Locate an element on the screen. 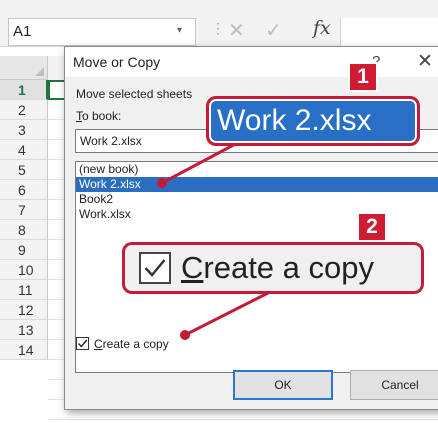 The image size is (438, 423). row-header: 9 is located at coordinates (24, 250).